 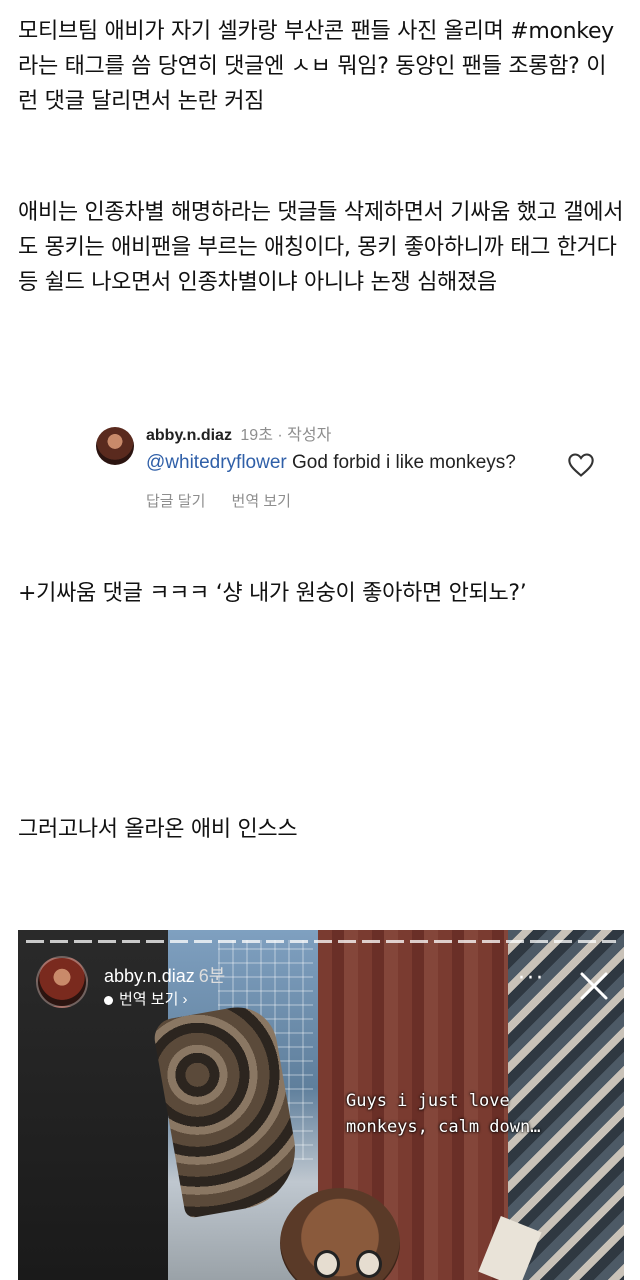 I want to click on post-paragraph-4: 그러고나서 올라온 애비 인스스, so click(x=158, y=829).